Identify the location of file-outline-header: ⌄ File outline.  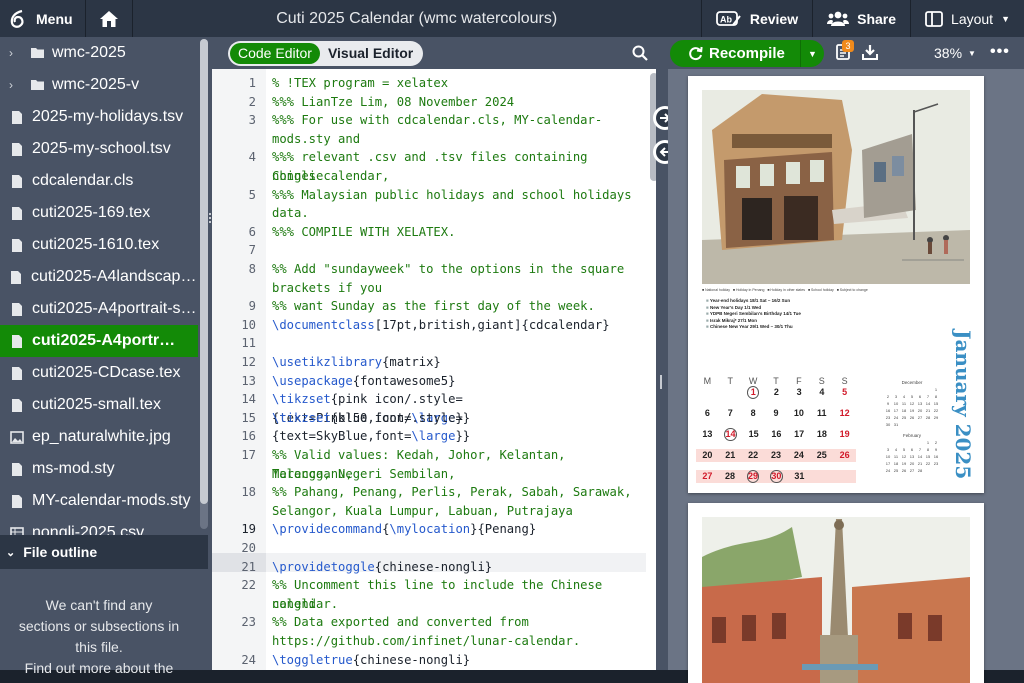
(106, 552).